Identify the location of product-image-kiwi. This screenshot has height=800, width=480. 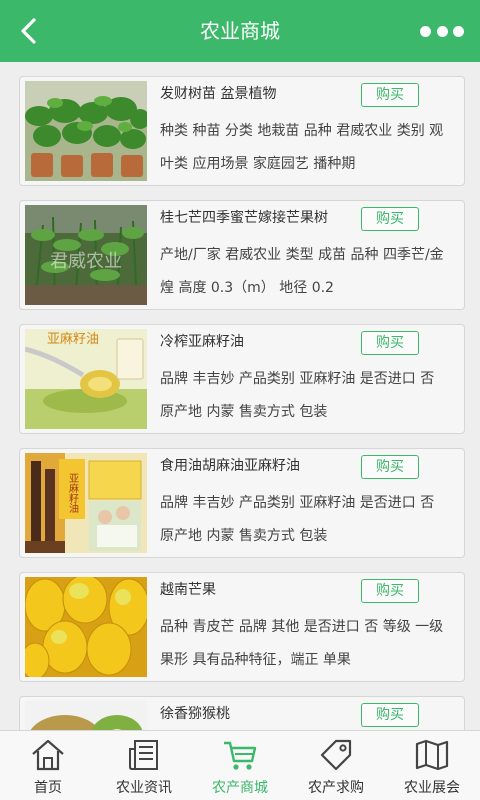
(86, 715).